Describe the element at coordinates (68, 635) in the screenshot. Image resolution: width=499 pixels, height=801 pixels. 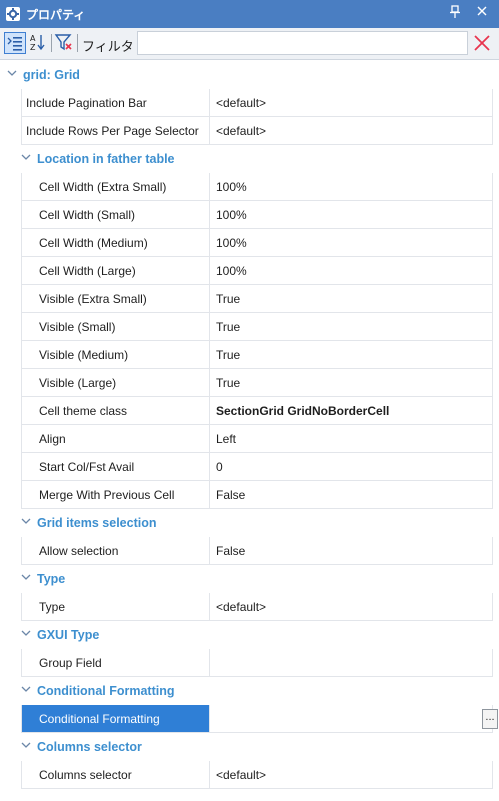
I see `category-label: GXUI Type` at that location.